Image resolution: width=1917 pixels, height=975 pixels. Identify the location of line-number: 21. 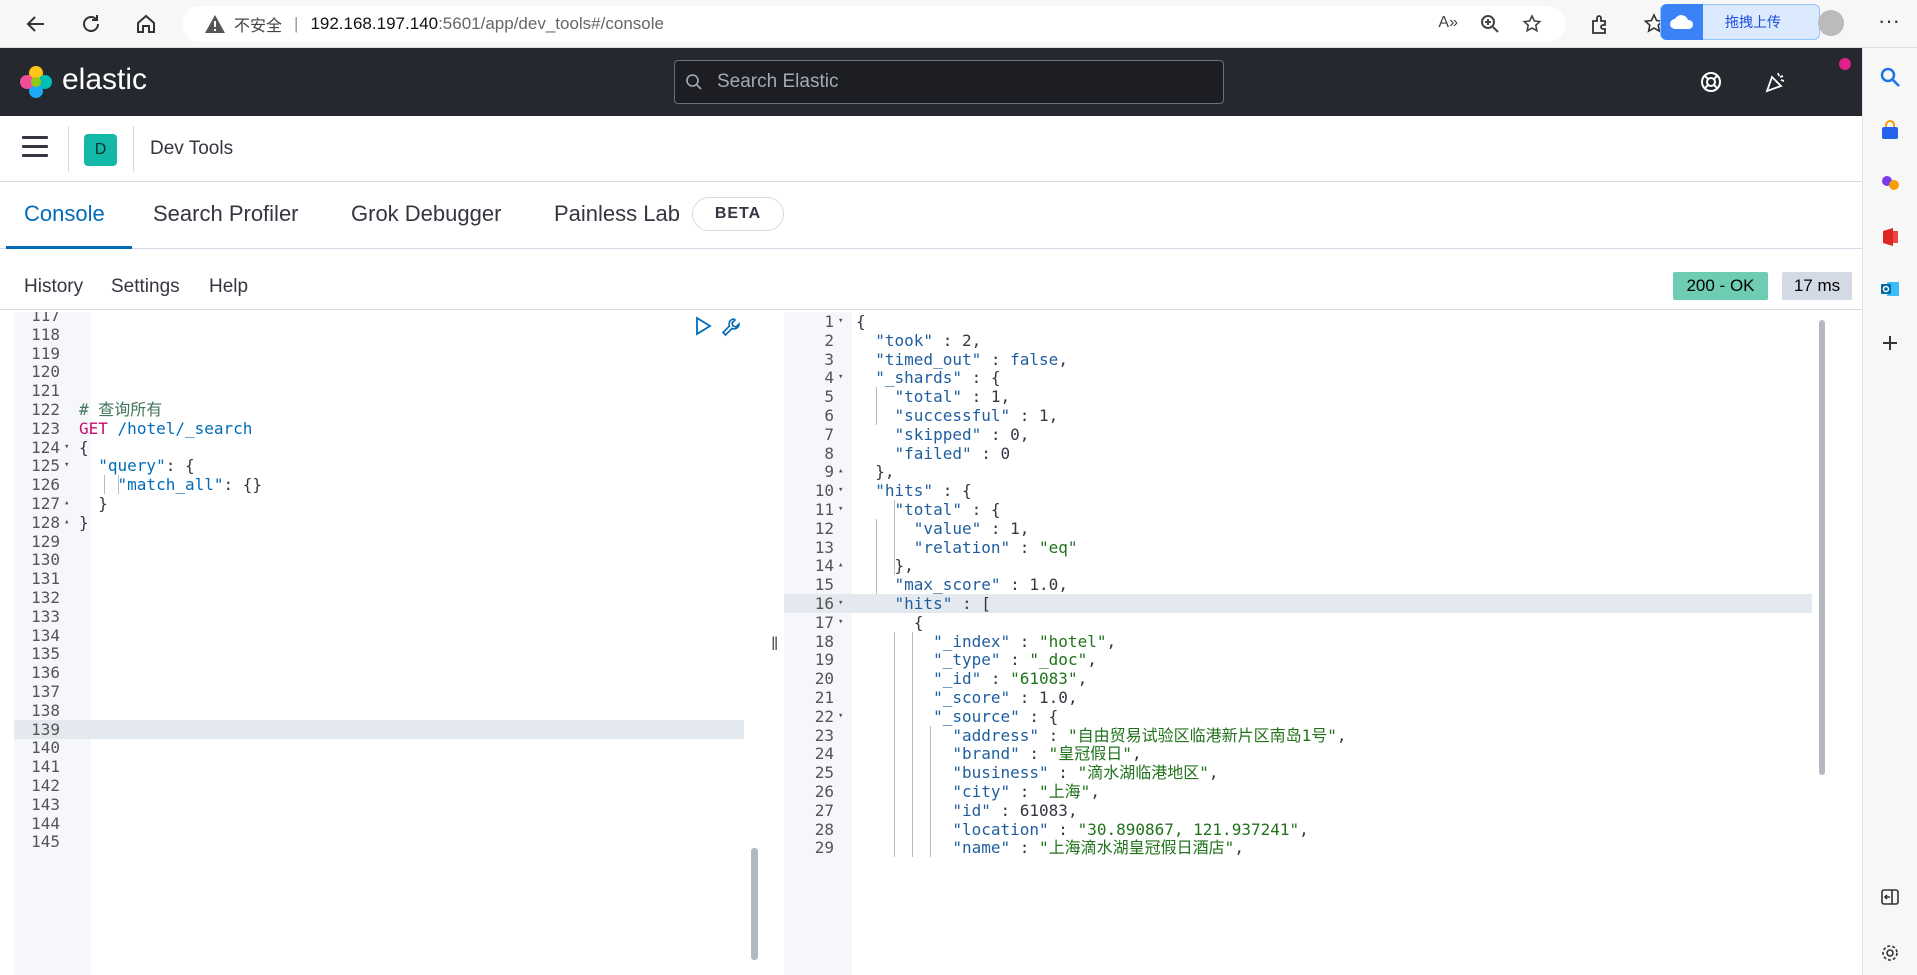
(824, 697).